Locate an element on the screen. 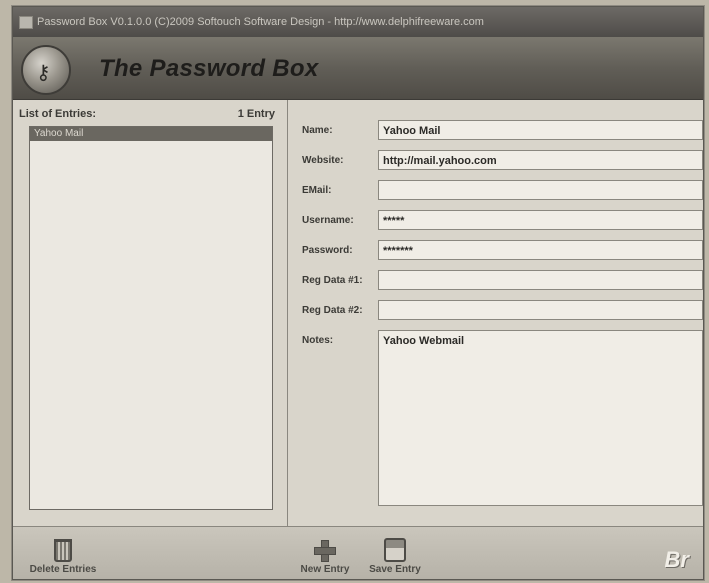  reg-data-2-field is located at coordinates (540, 310).